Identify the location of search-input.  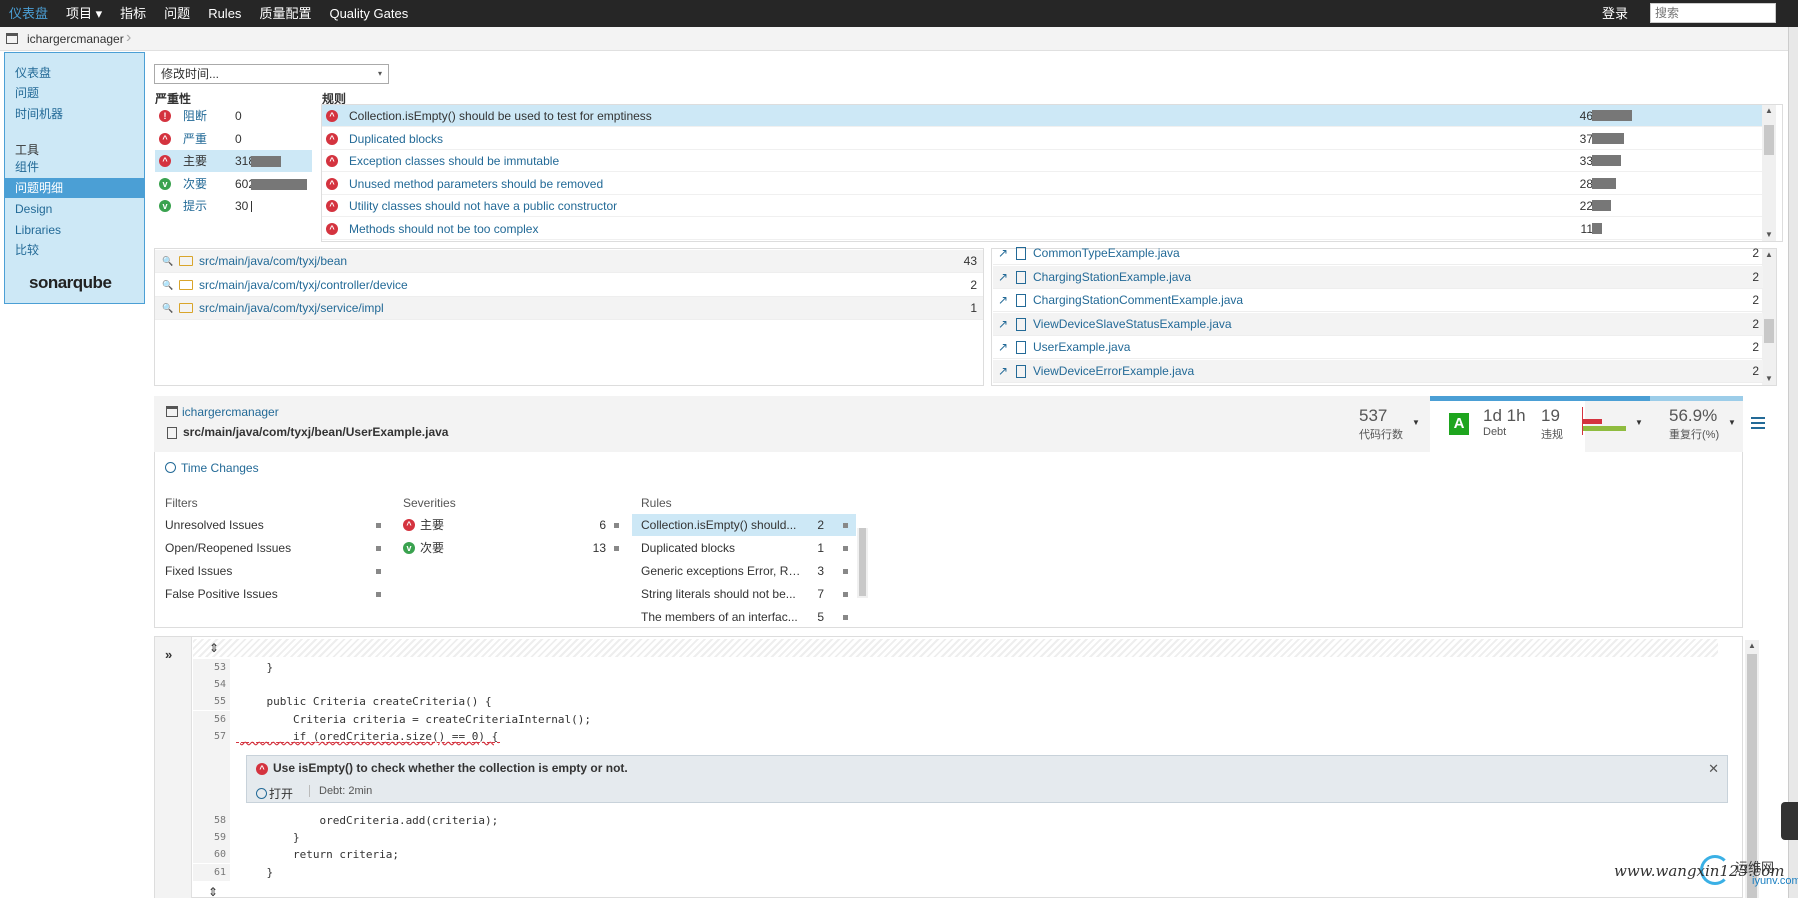
(1713, 13).